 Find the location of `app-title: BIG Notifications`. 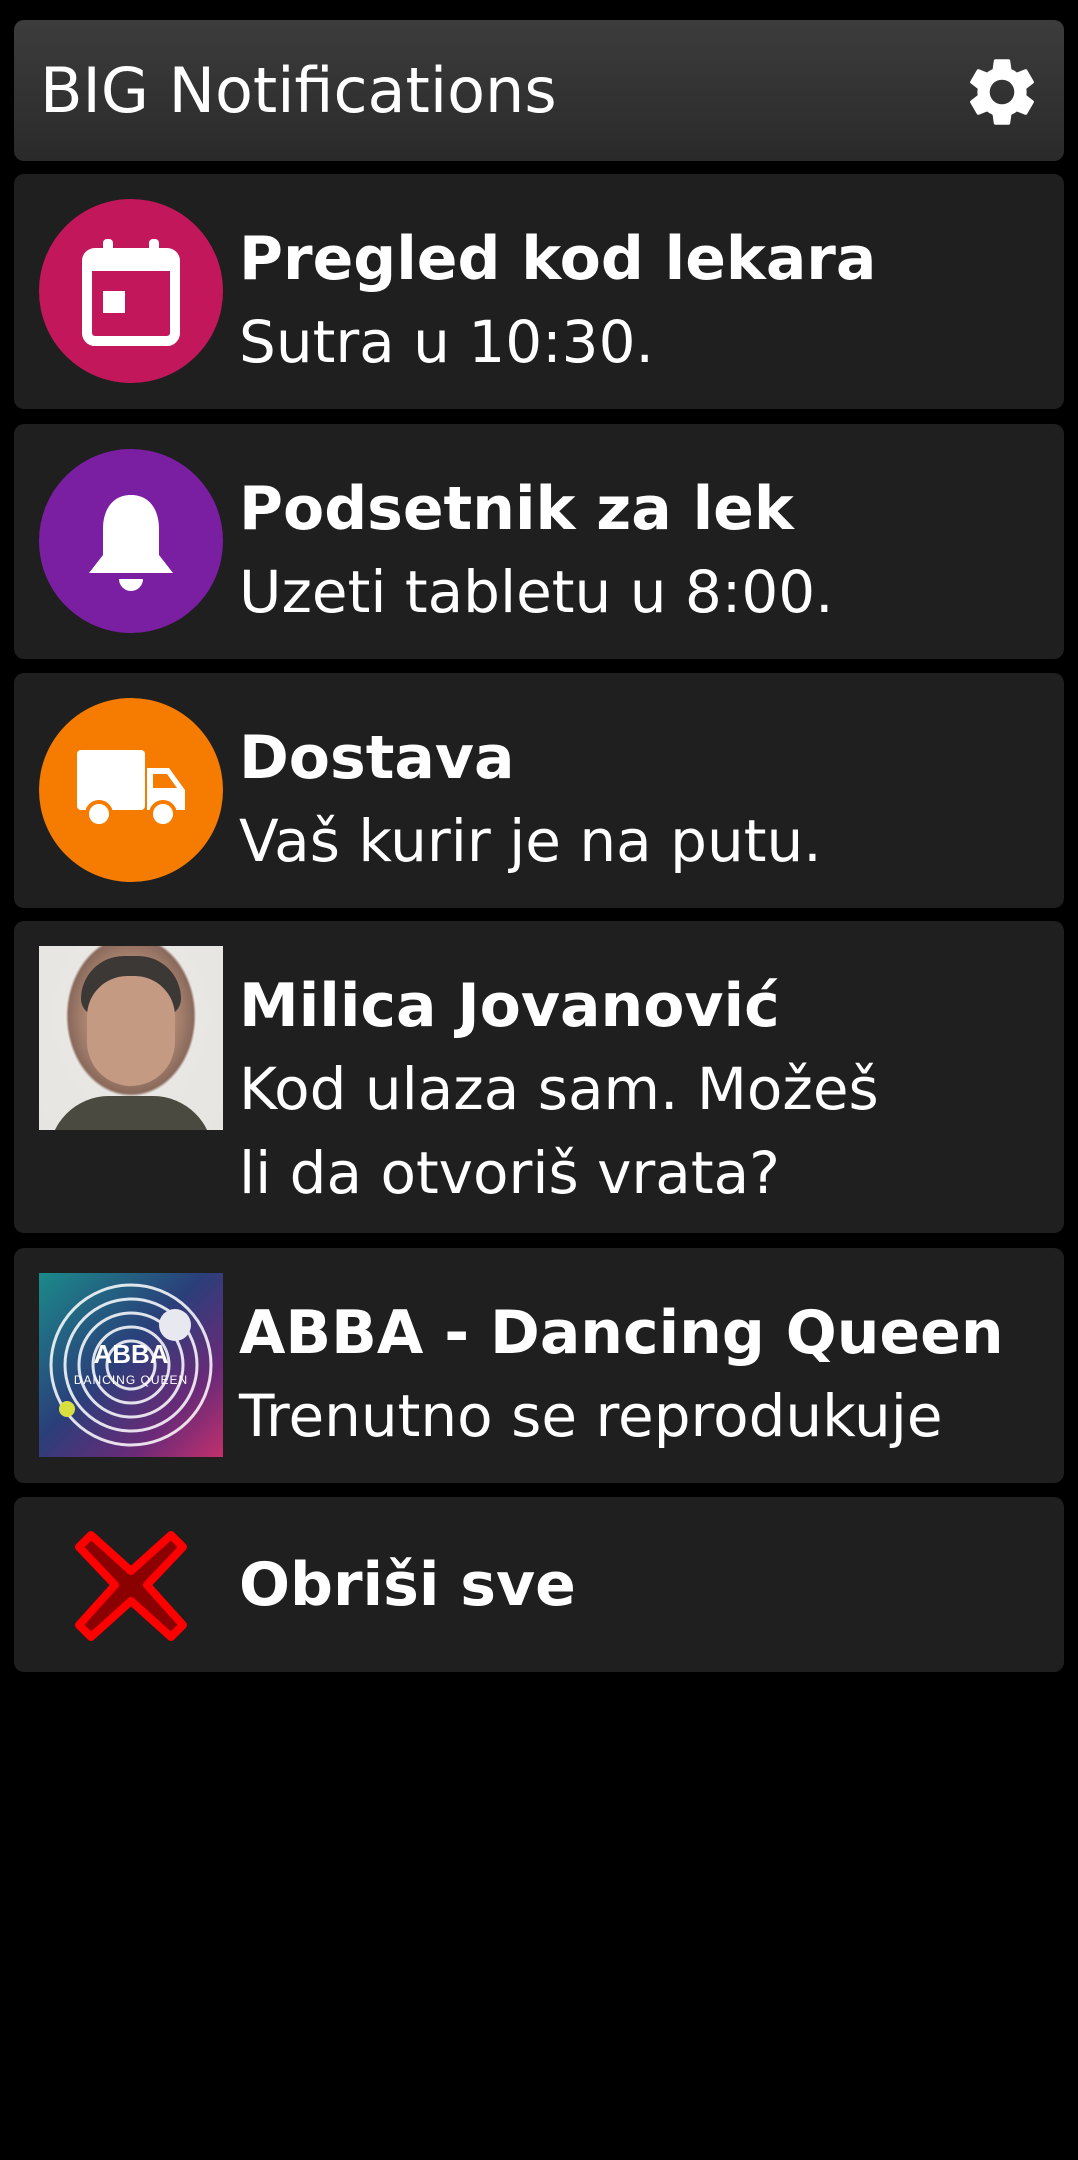

app-title: BIG Notifications is located at coordinates (298, 90).